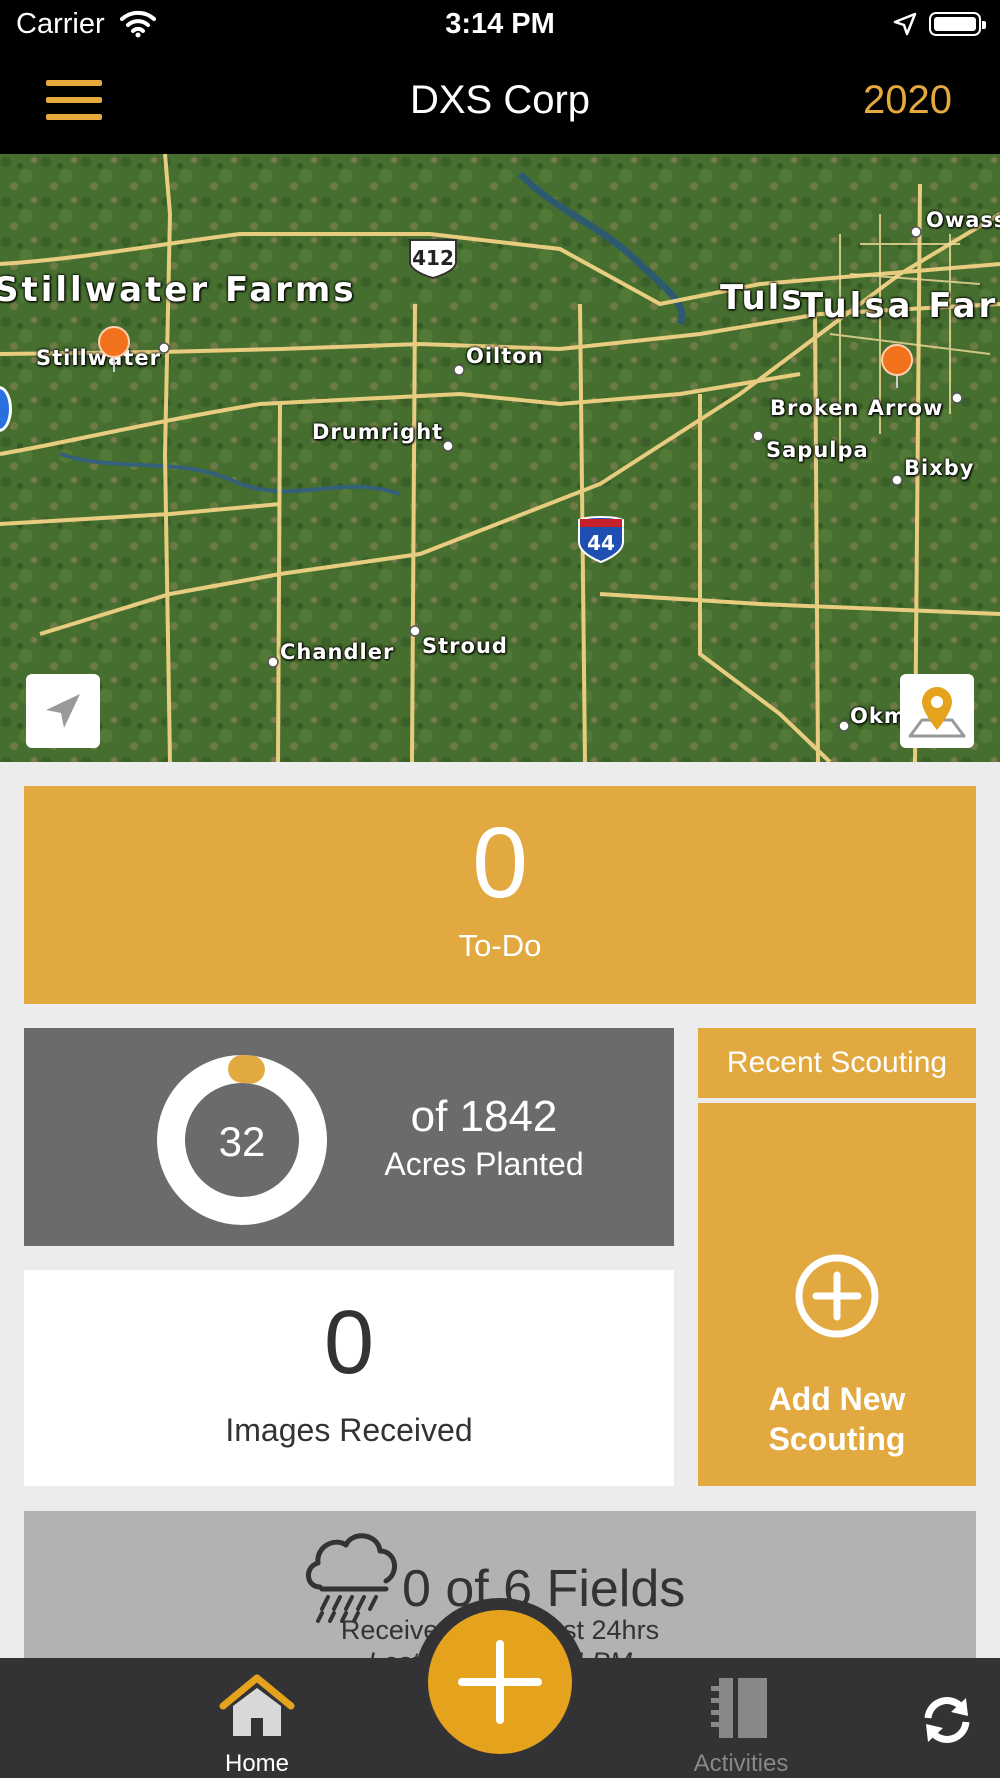 The image size is (1000, 1778). I want to click on us-highway-number: 412, so click(433, 258).